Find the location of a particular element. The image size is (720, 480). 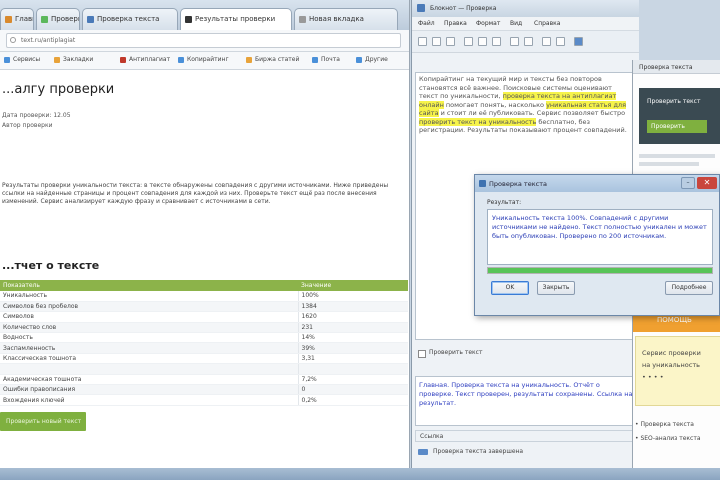

table-row: Уникальность 100% is located at coordinates (204, 296).